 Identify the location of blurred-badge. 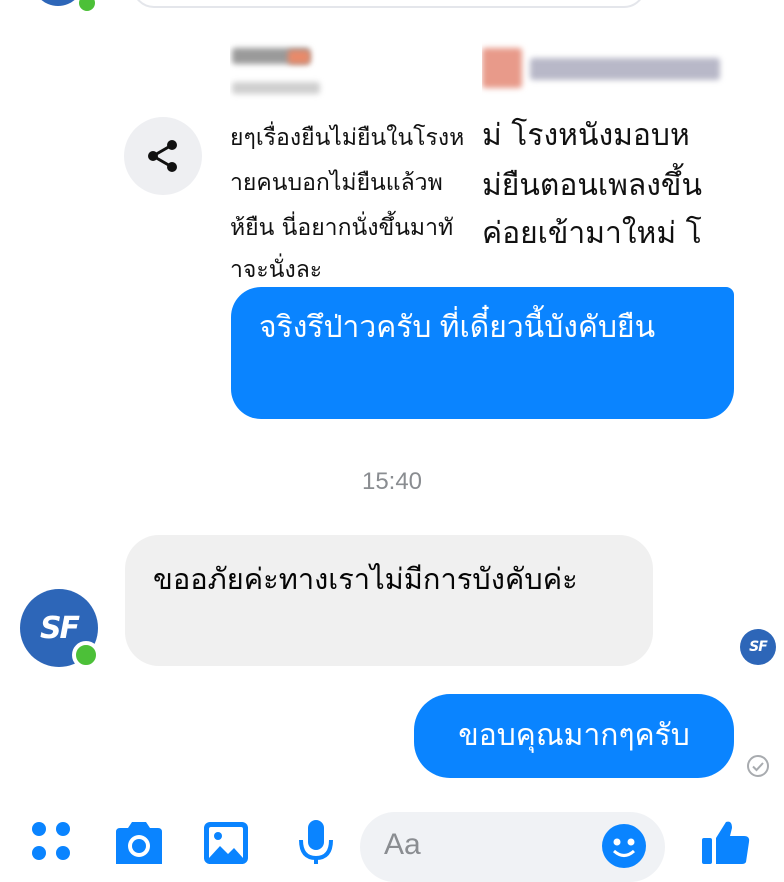
(299, 57).